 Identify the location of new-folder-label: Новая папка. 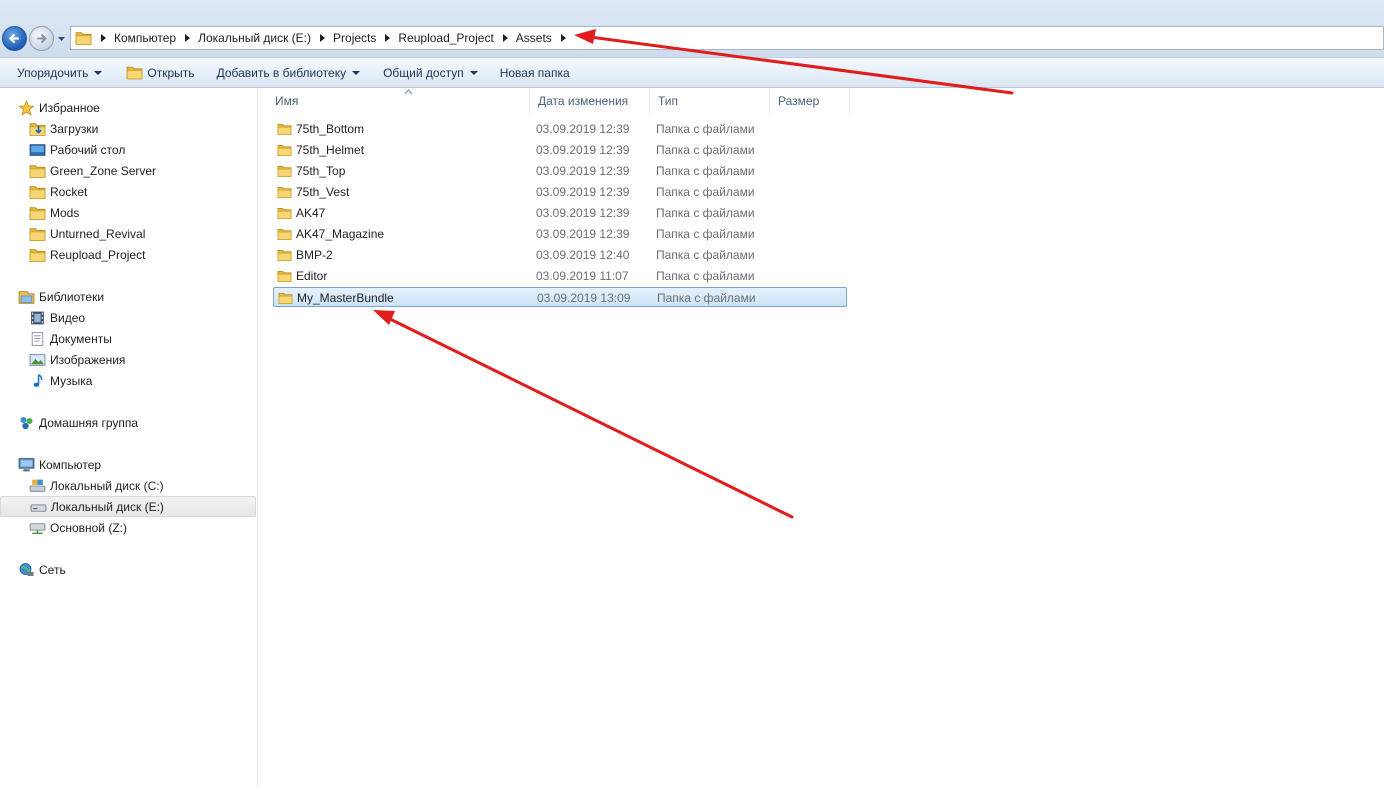
(534, 72).